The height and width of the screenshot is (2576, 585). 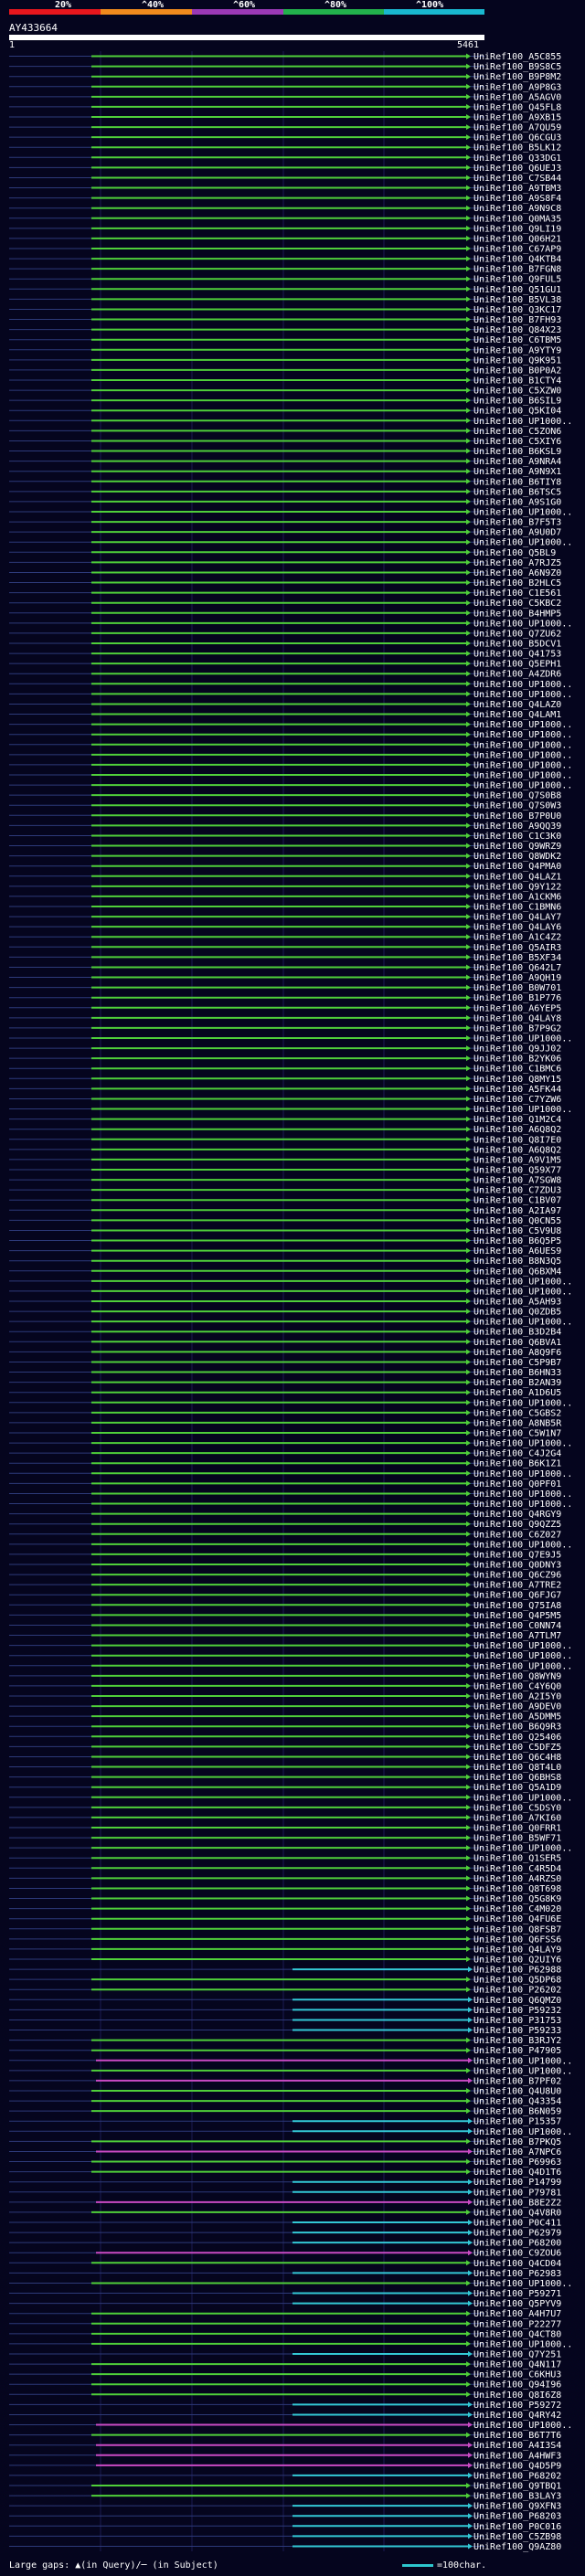 I want to click on hit-row: UniRef100_Q5BL9, so click(x=283, y=553).